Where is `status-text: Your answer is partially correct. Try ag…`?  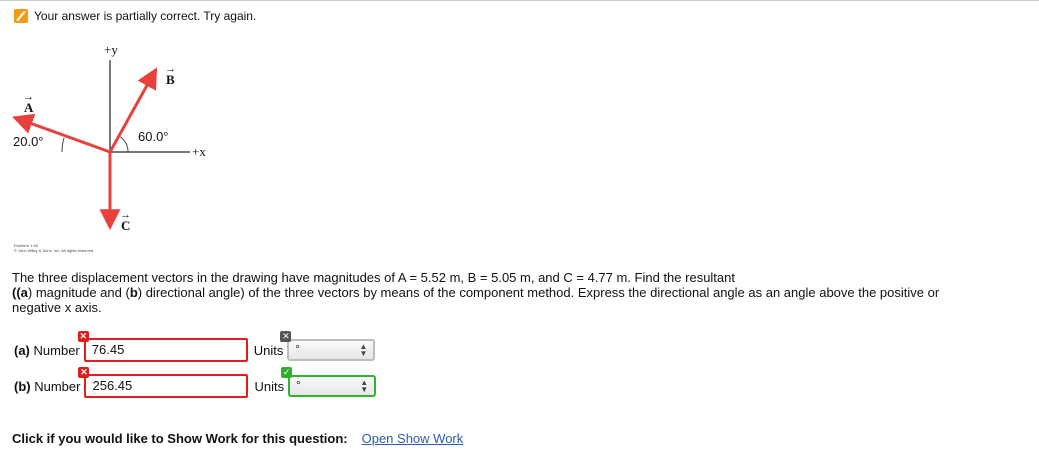 status-text: Your answer is partially correct. Try ag… is located at coordinates (145, 16).